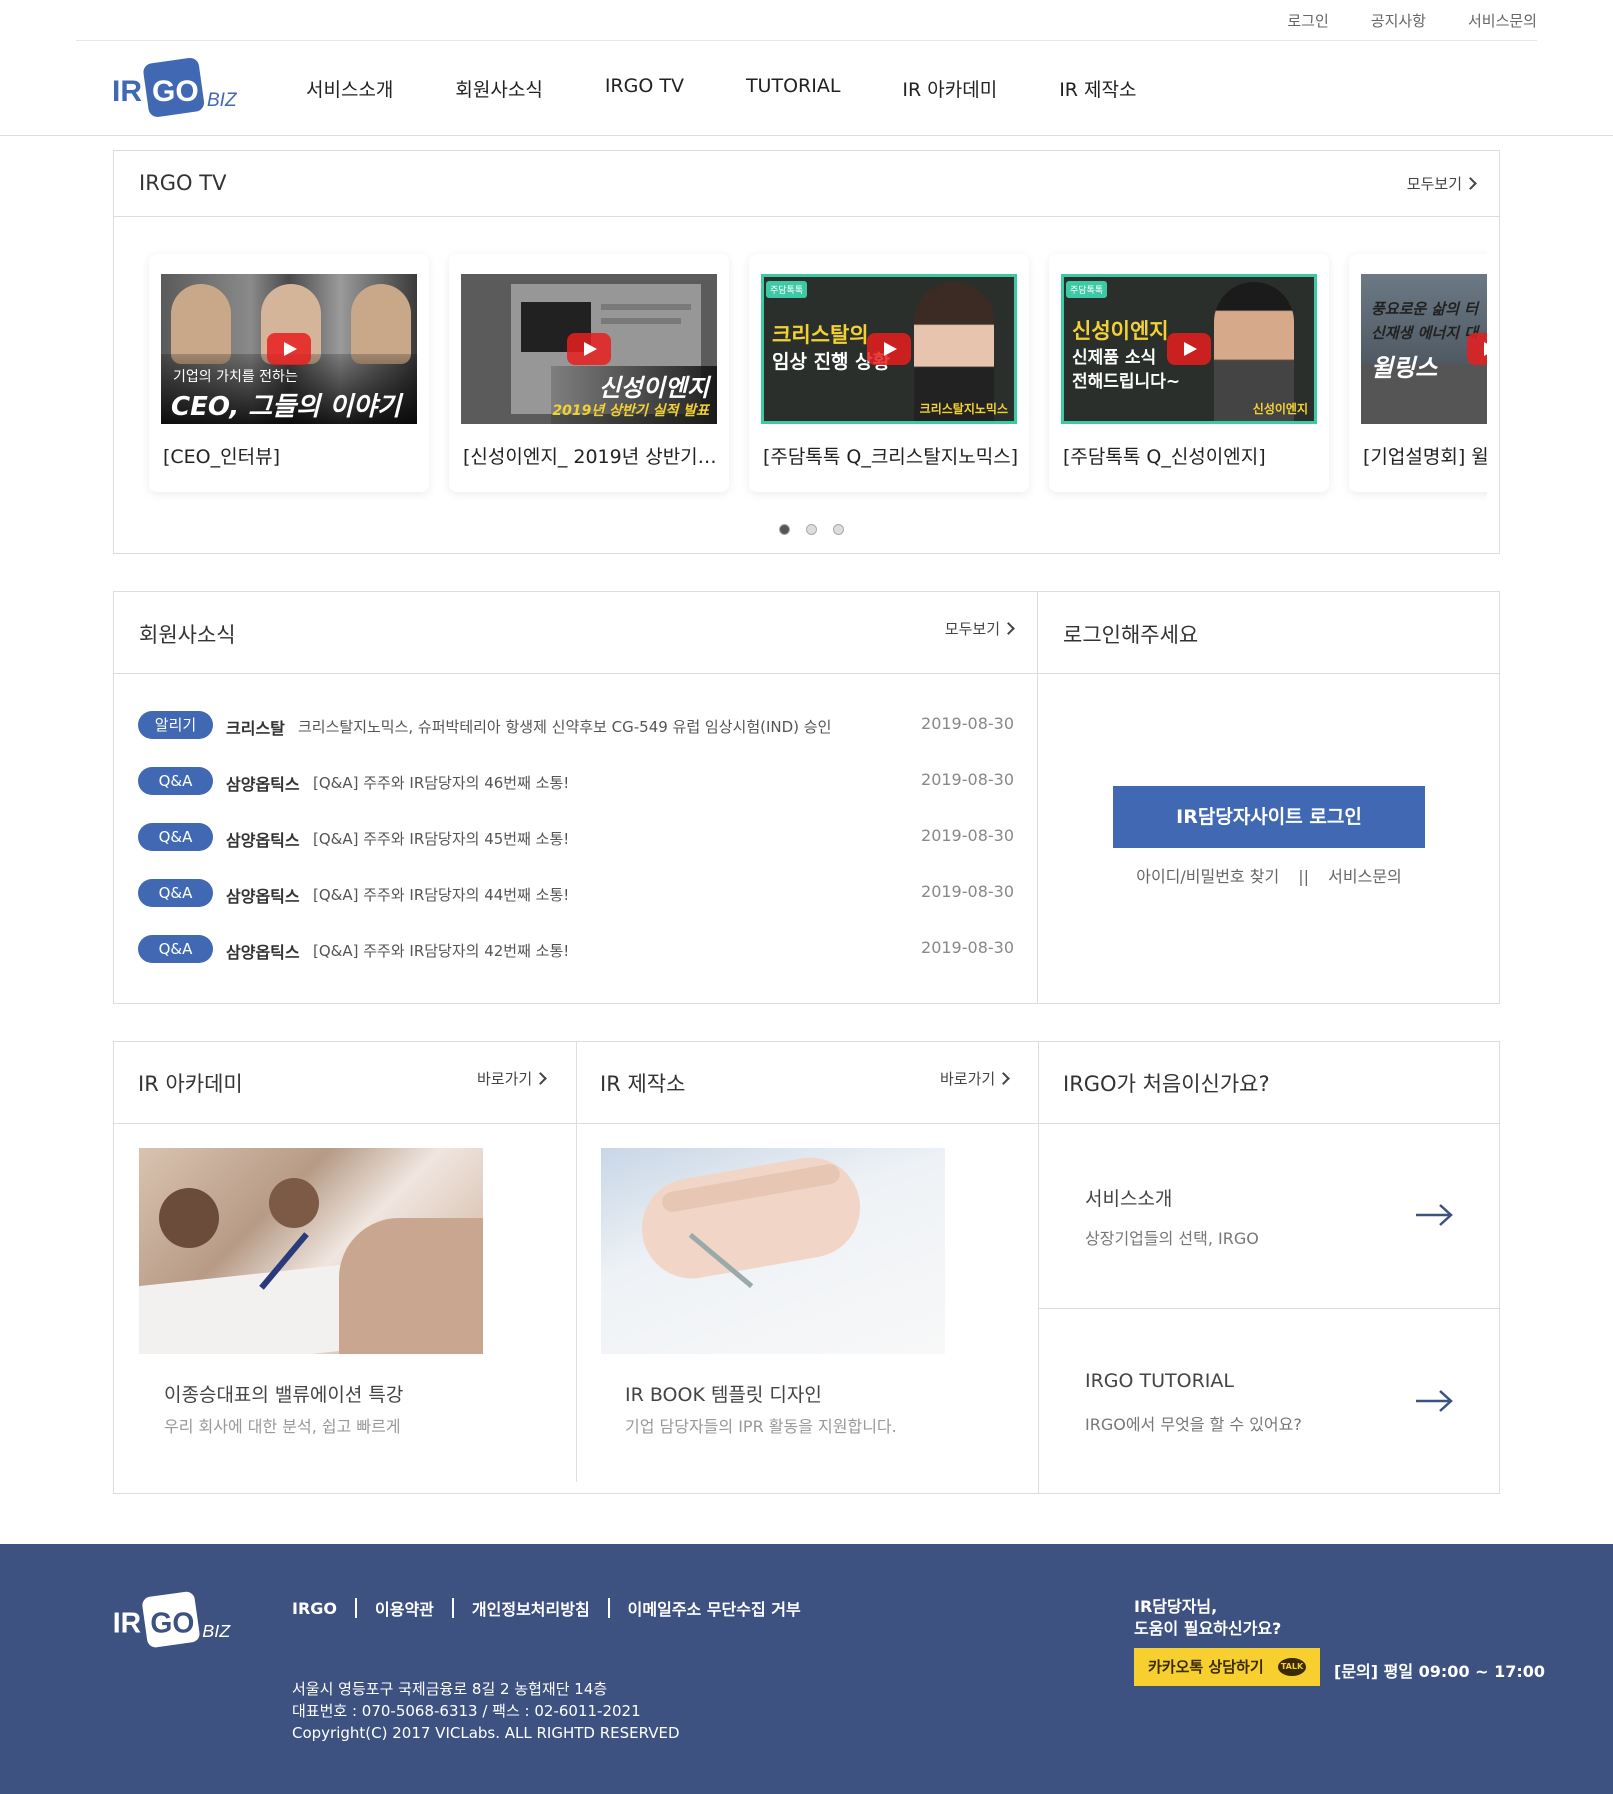  I want to click on footer-link-email-policy: 이메일주소 무단수집 거부, so click(714, 1608).